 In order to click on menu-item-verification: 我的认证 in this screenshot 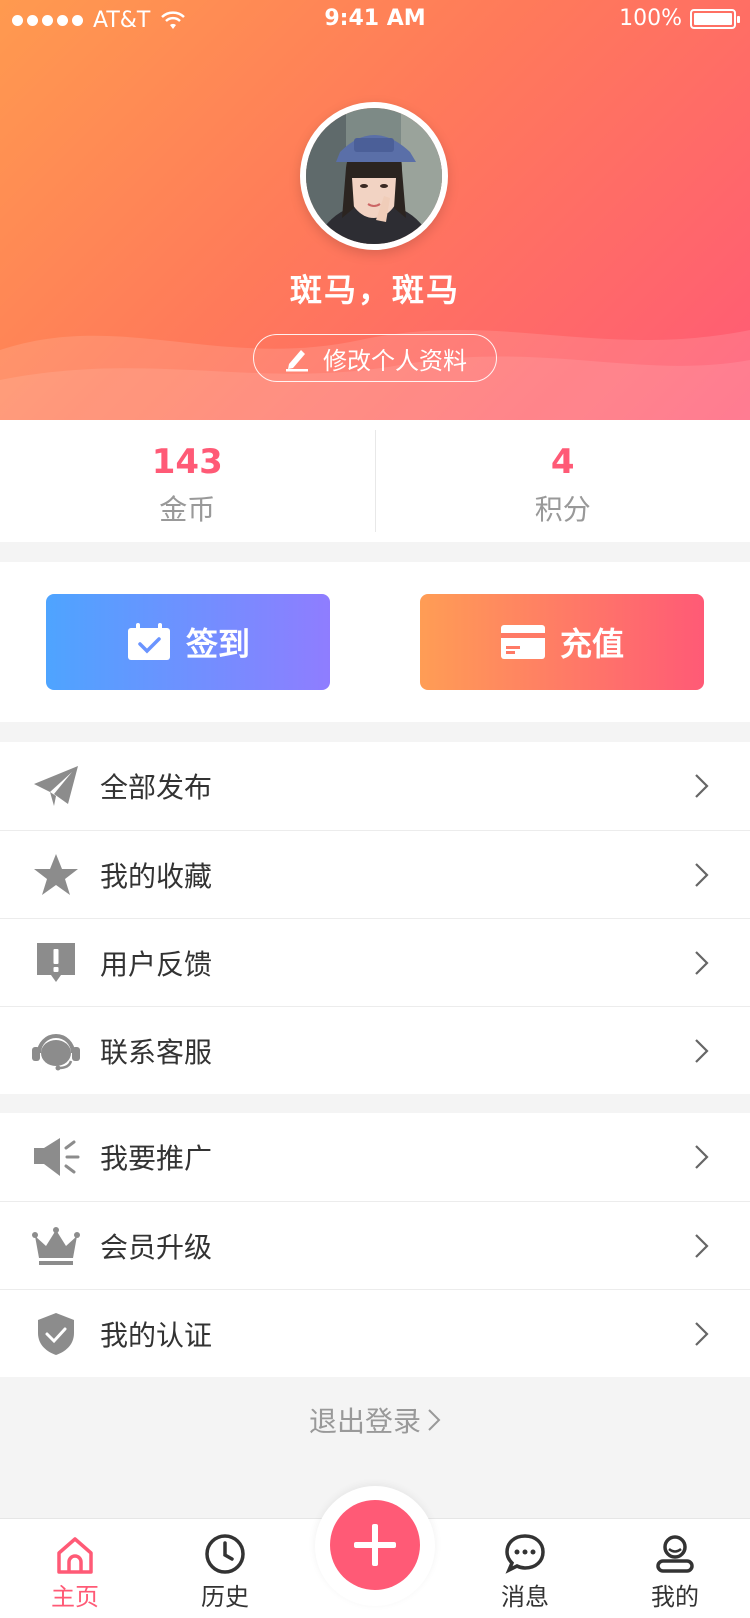, I will do `click(375, 1333)`.